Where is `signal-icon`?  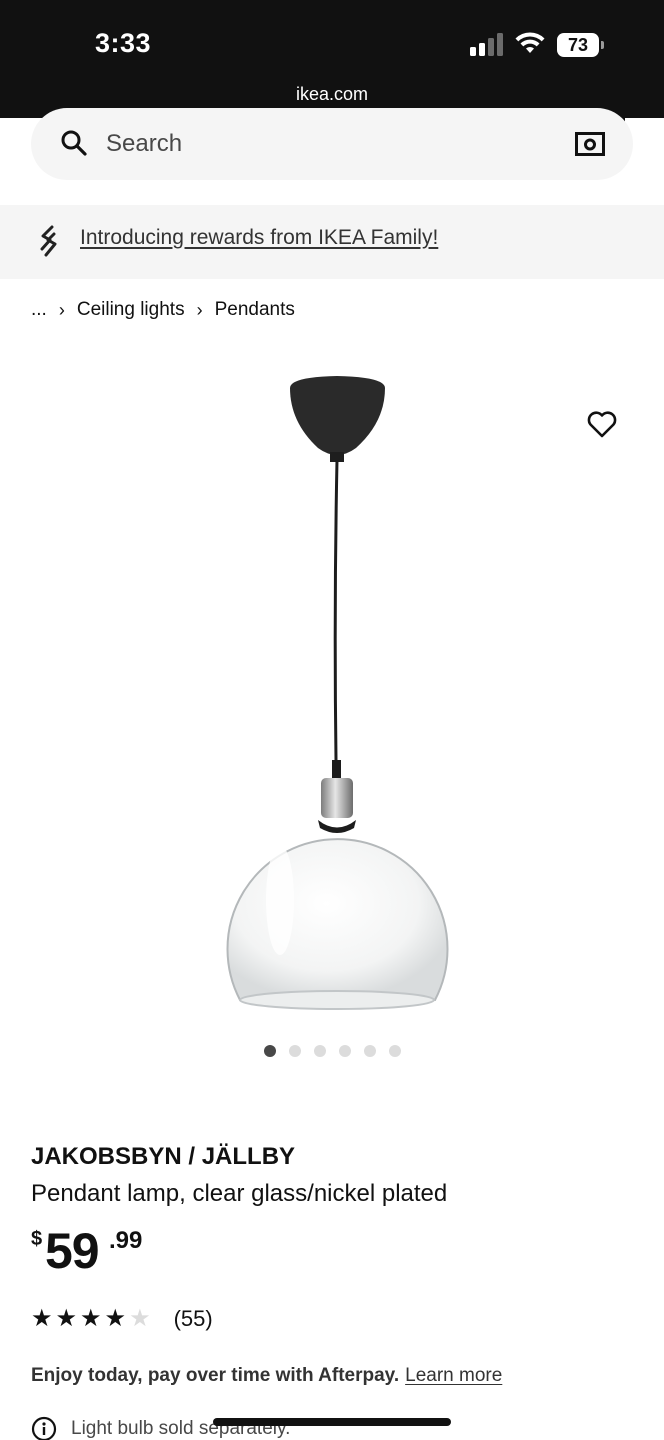
signal-icon is located at coordinates (488, 44).